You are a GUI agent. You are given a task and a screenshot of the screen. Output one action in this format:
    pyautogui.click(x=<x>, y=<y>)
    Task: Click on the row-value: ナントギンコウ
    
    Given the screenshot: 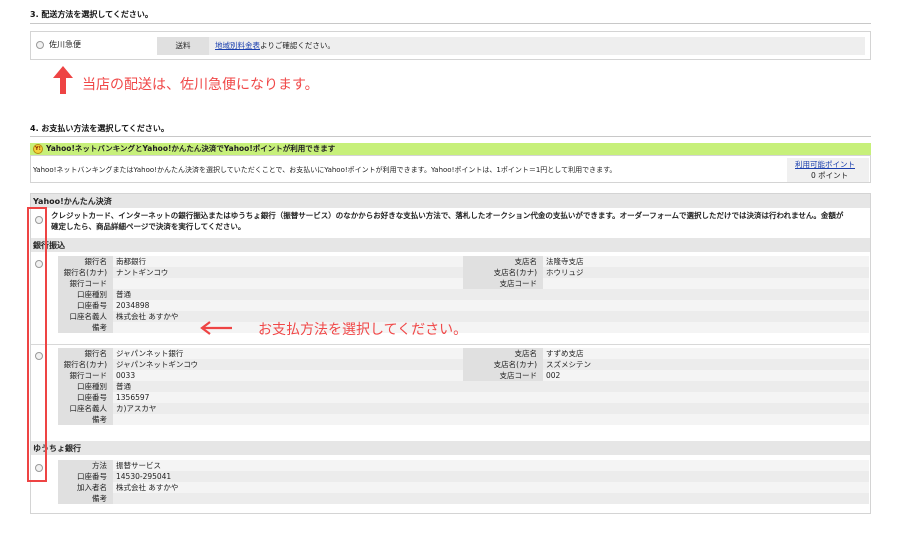 What is the action you would take?
    pyautogui.click(x=142, y=272)
    